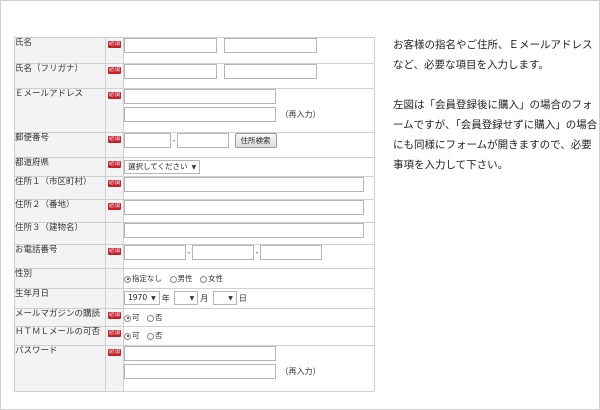  I want to click on form-row-phone: お電話番号 必須 --, so click(194, 256).